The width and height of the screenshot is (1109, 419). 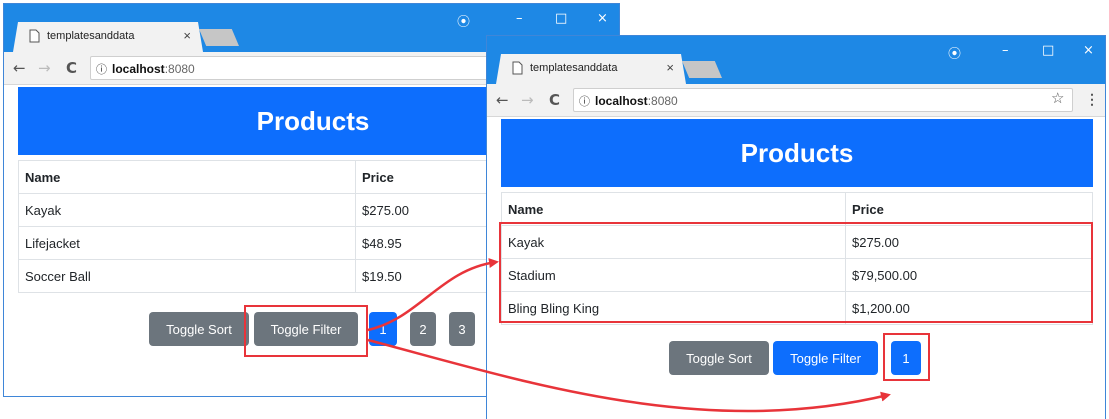 What do you see at coordinates (796, 60) in the screenshot?
I see `title-bar: templatesanddata × ⦿ – □ ×` at bounding box center [796, 60].